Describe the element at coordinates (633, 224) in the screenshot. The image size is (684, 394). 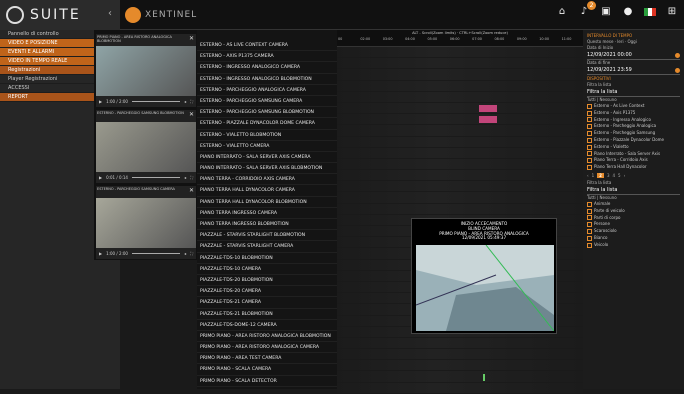
I see `class-checkbox: Persone` at that location.